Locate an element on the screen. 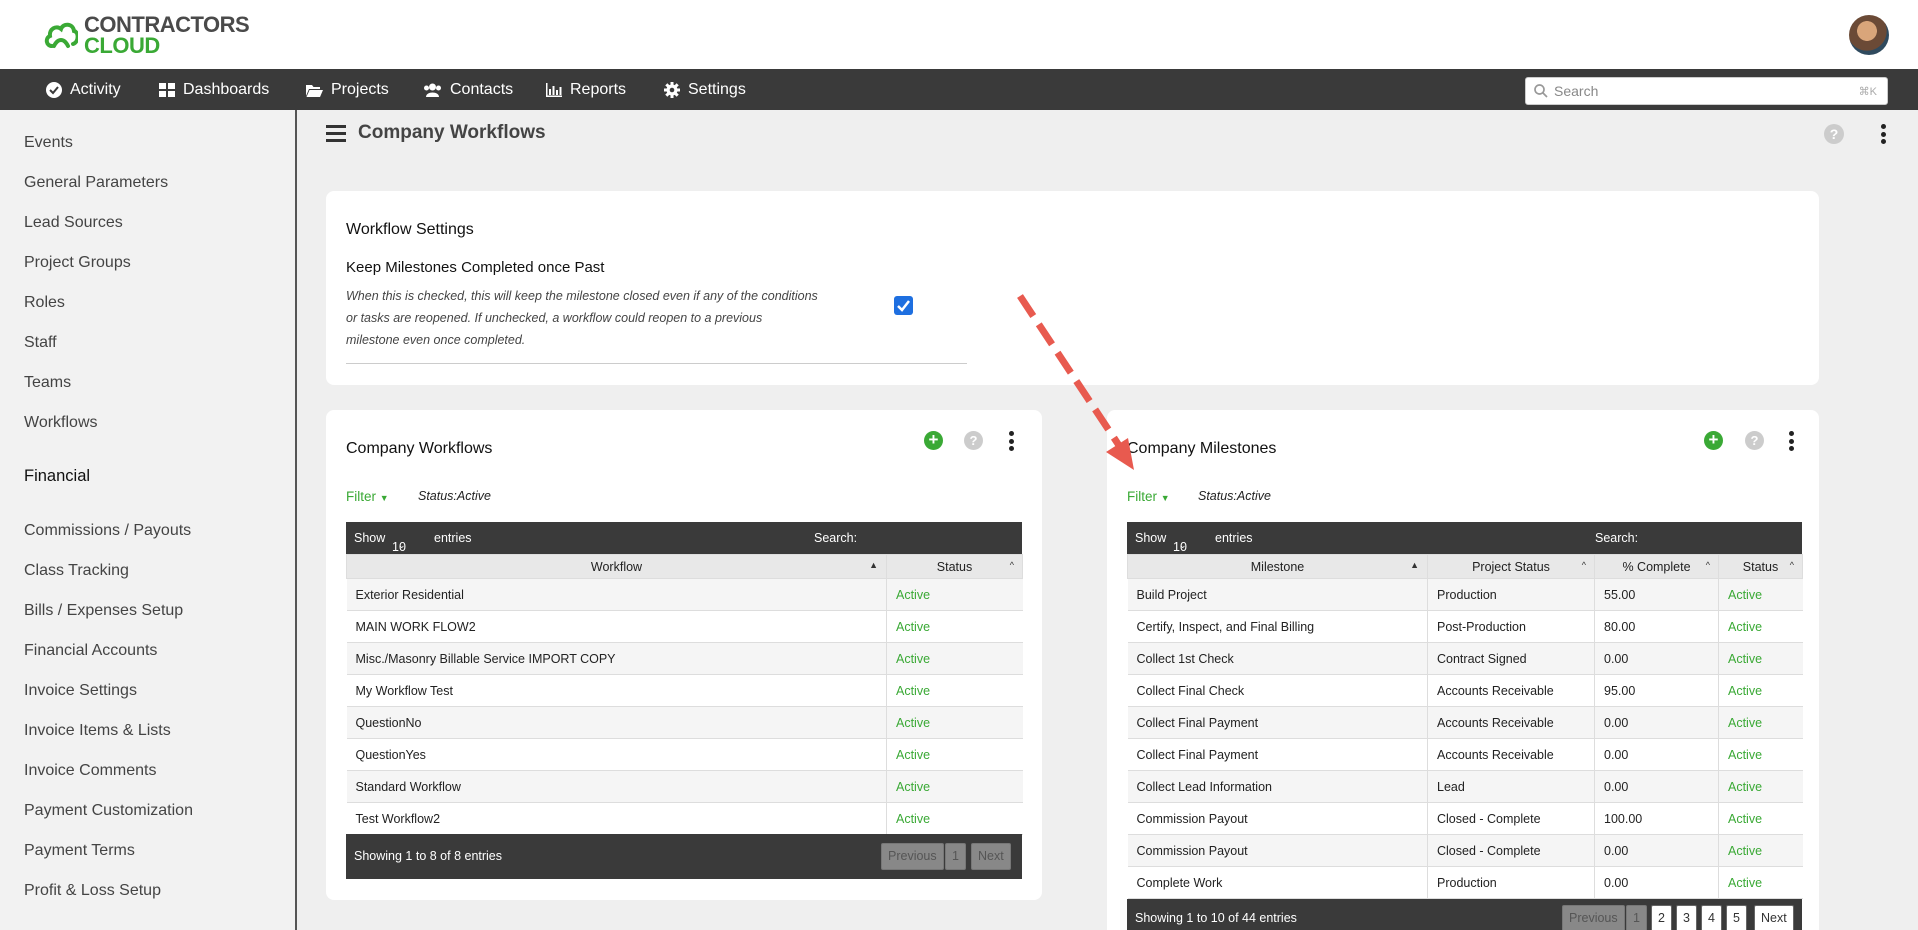 This screenshot has height=930, width=1918. sidebar-item-class-tracking: Class Tracking is located at coordinates (76, 571).